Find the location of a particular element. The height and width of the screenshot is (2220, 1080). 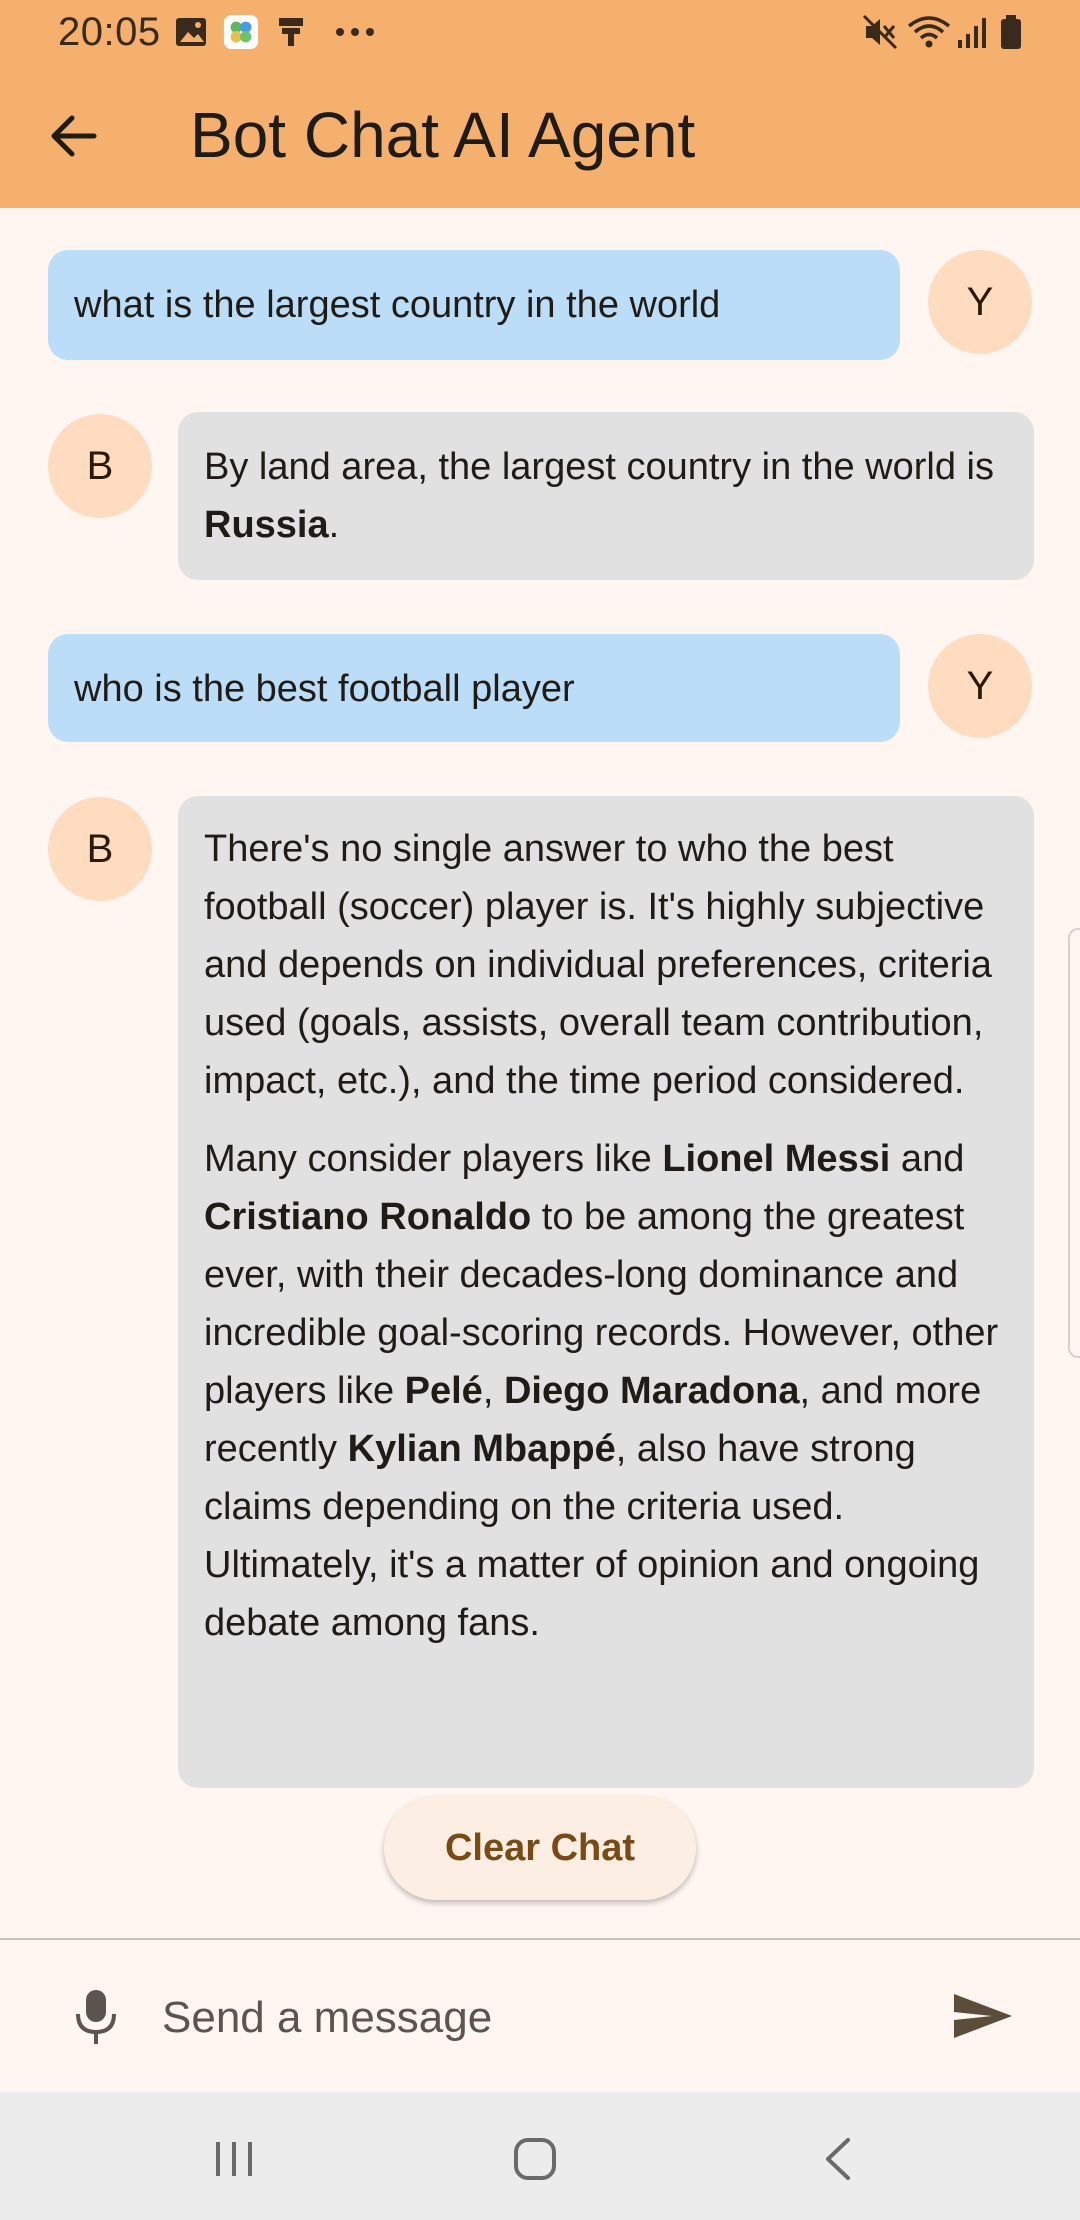

scroll-handle is located at coordinates (1074, 1143).